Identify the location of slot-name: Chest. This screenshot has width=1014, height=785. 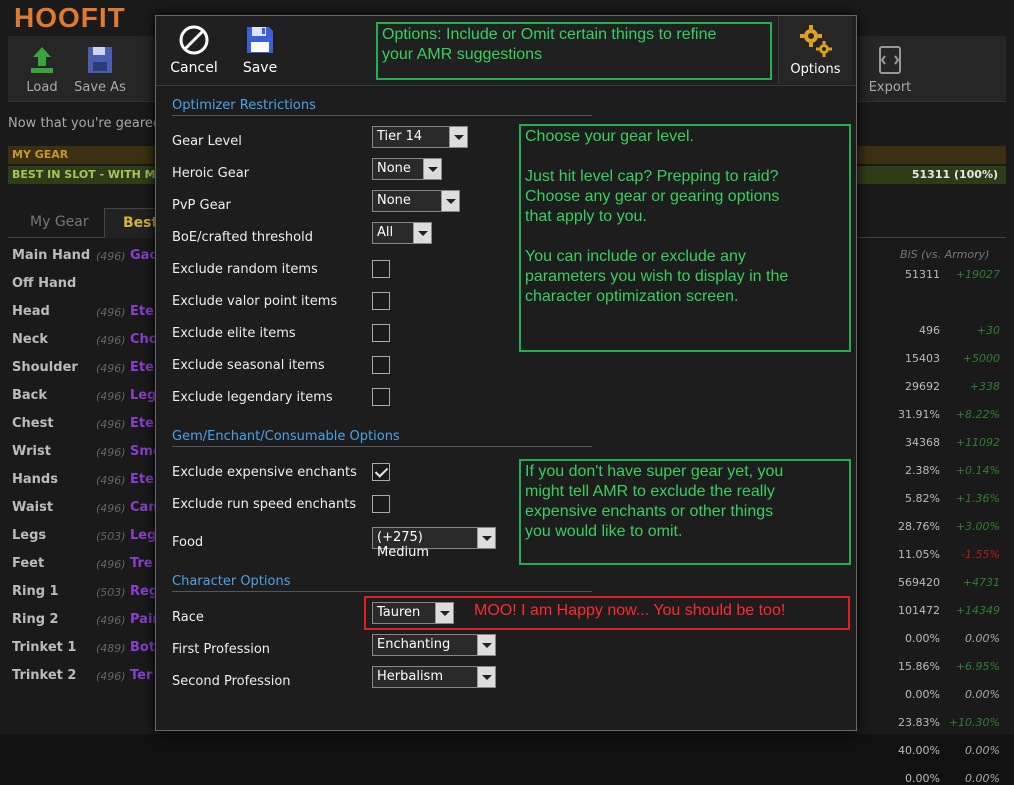
(33, 423).